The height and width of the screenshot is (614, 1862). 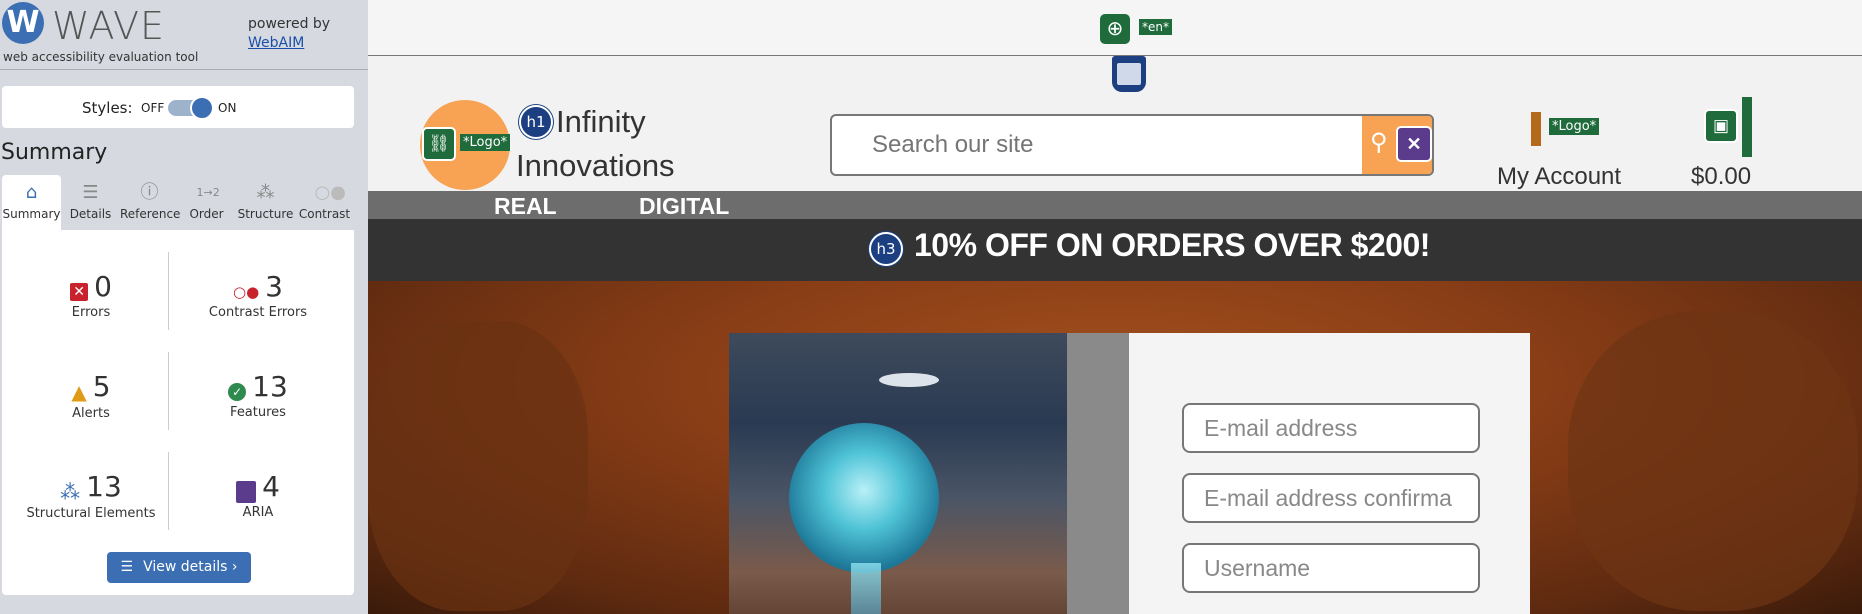 I want to click on h3-icon: h3, so click(x=886, y=249).